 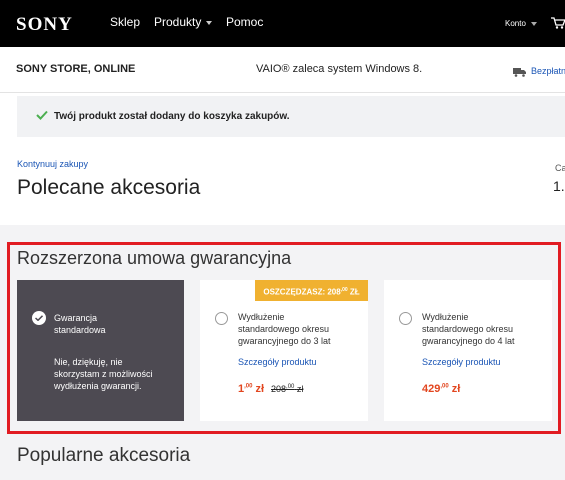 What do you see at coordinates (80, 324) in the screenshot?
I see `standard-warranty-label: Gwarancja standardowa` at bounding box center [80, 324].